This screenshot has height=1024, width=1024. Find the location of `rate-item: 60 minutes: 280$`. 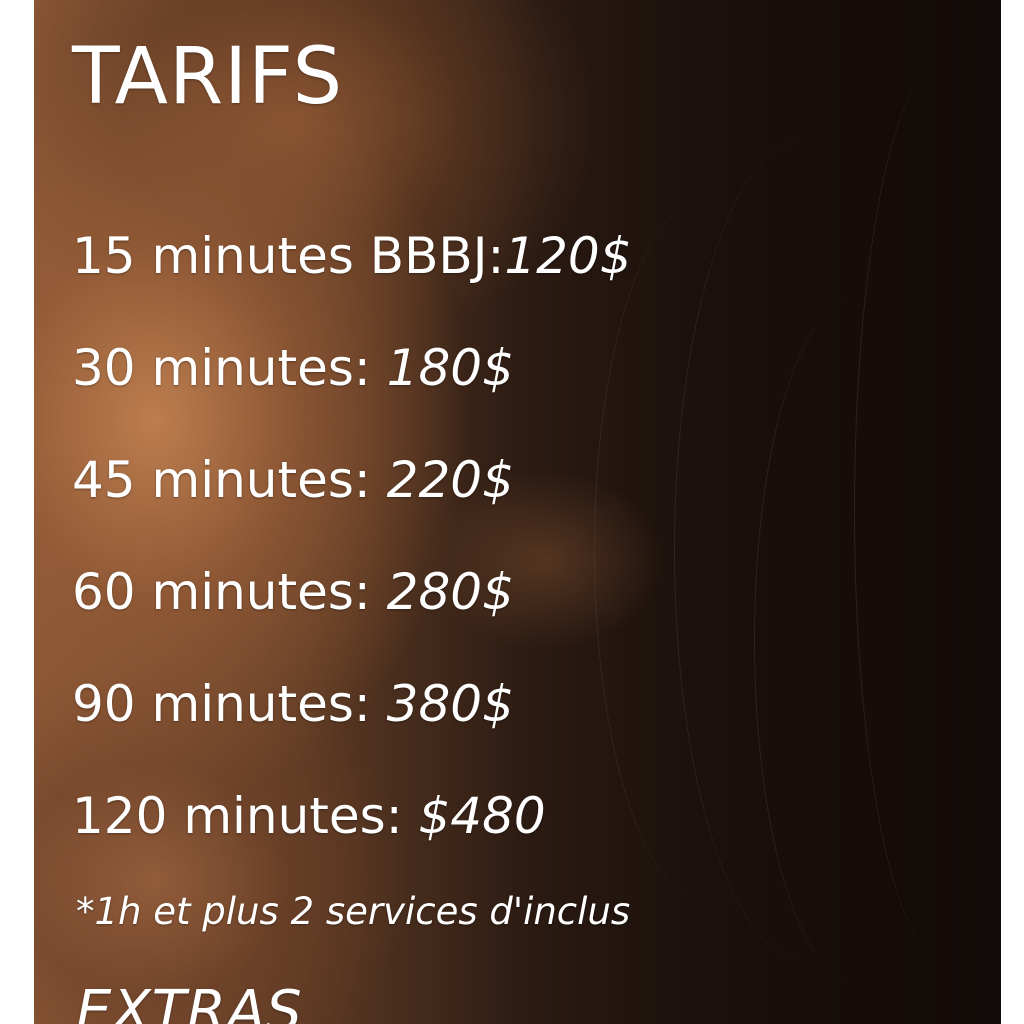

rate-item: 60 minutes: 280$ is located at coordinates (293, 592).